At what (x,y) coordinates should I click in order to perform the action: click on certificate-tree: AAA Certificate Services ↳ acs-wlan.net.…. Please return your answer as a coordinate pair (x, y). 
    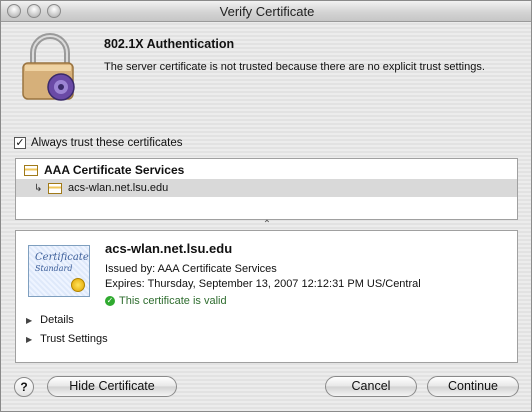
    Looking at the image, I should click on (266, 189).